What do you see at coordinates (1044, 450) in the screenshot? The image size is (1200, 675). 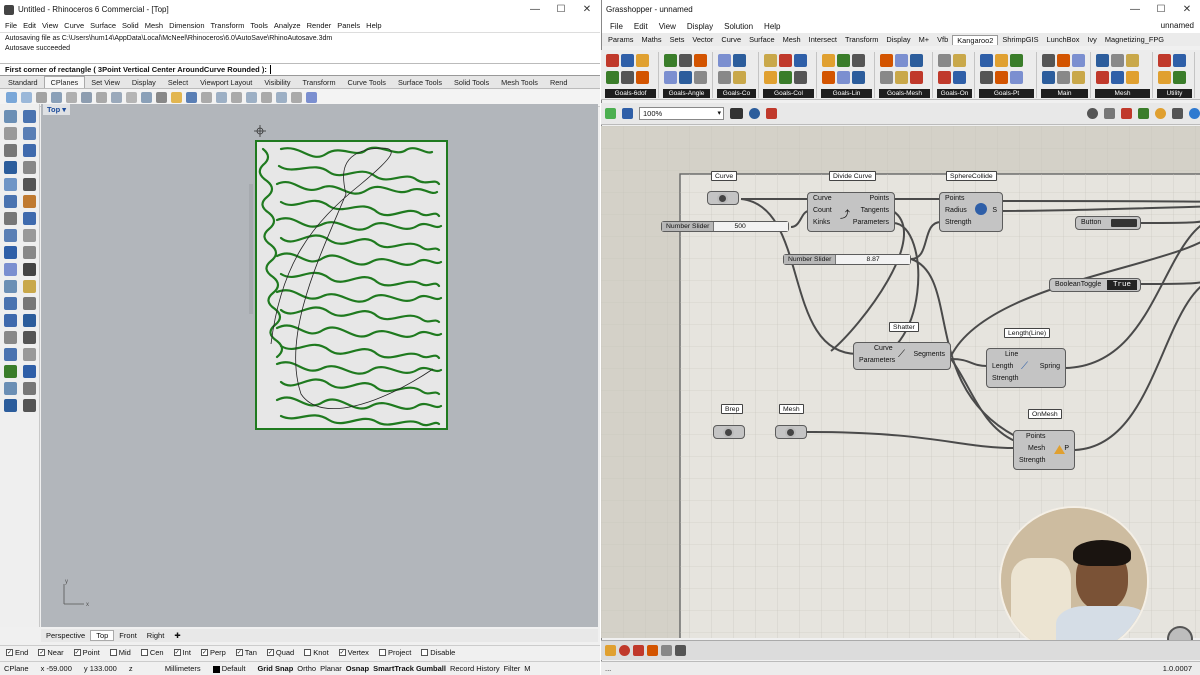 I see `onmesh-component: Points Mesh Strength P` at bounding box center [1044, 450].